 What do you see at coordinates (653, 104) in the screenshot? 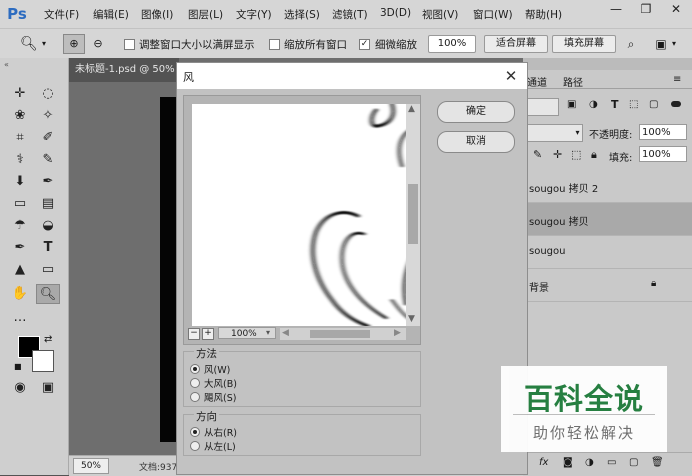
I see `smart-object-filter-icon: ▢` at bounding box center [653, 104].